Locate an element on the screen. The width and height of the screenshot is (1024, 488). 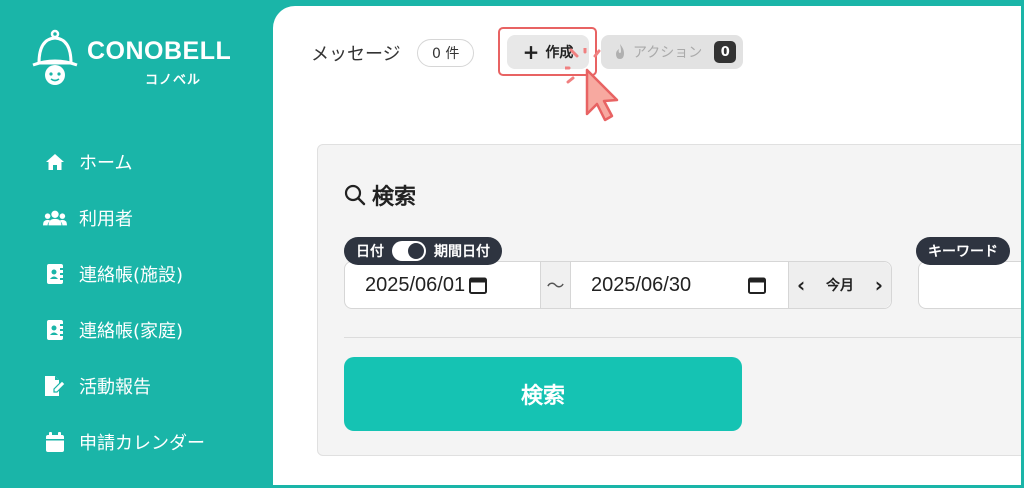
message-count-badge: 0 件 is located at coordinates (446, 53).